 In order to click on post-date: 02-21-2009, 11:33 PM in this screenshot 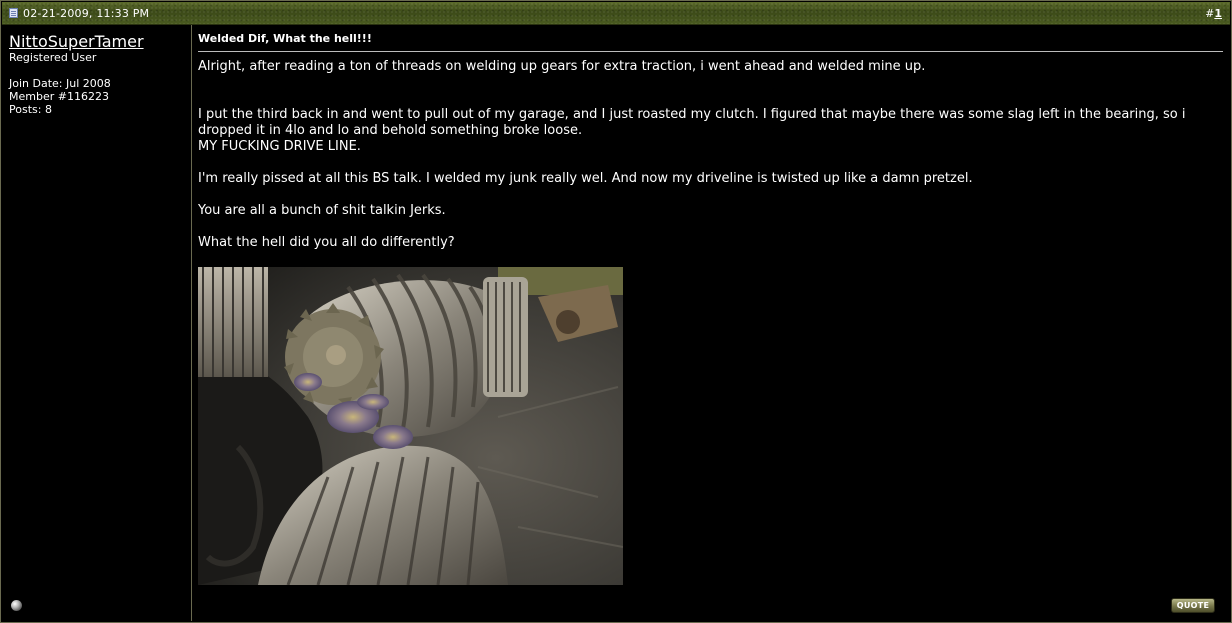, I will do `click(86, 13)`.